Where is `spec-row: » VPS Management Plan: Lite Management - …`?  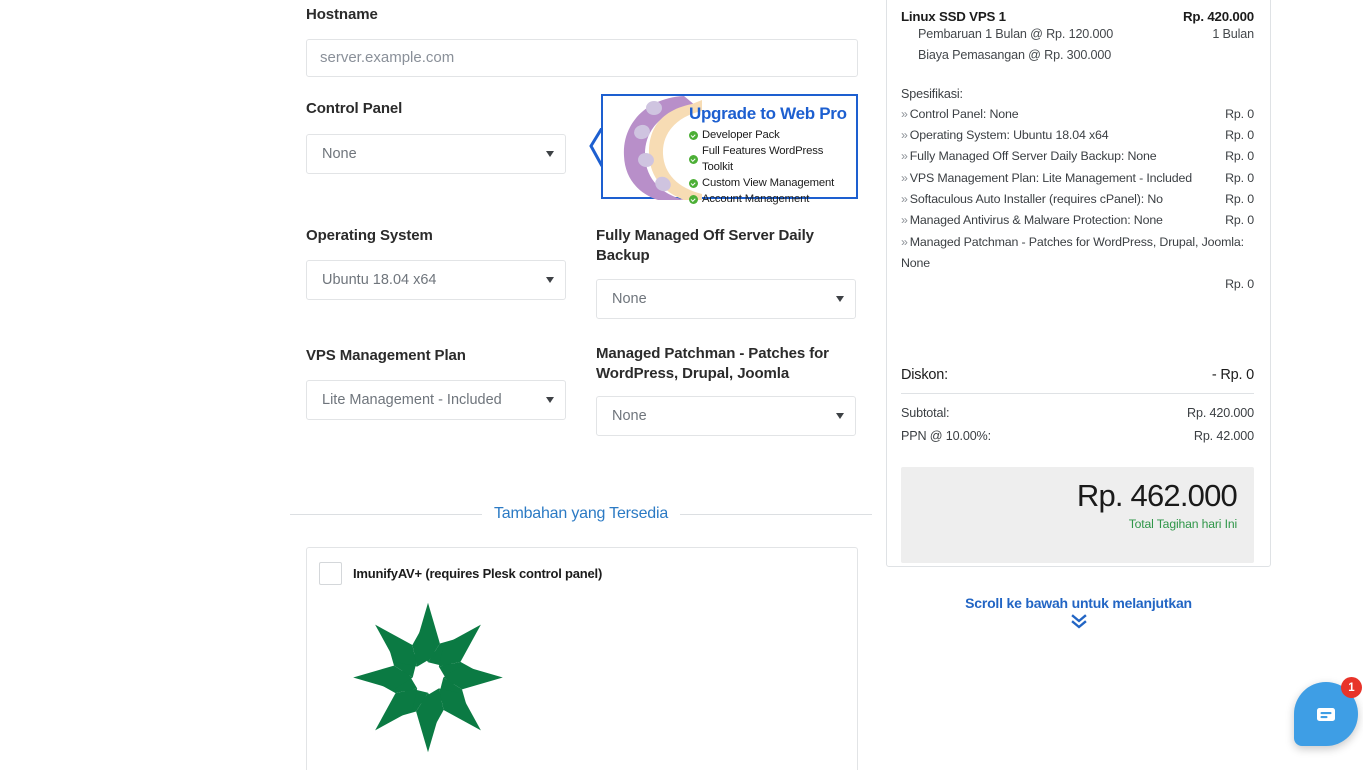
spec-row: » VPS Management Plan: Lite Management - … is located at coordinates (1077, 178).